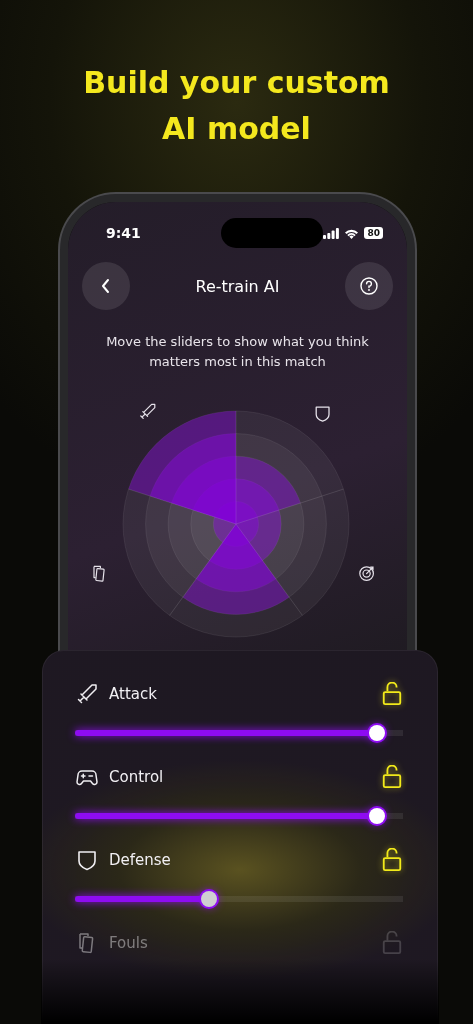  What do you see at coordinates (106, 286) in the screenshot?
I see `back-icon` at bounding box center [106, 286].